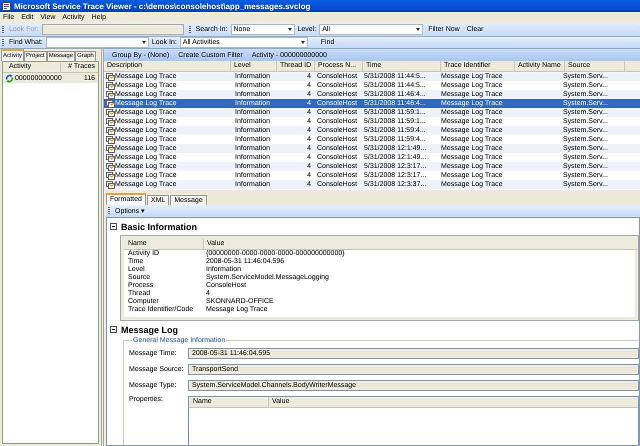 The width and height of the screenshot is (640, 446). I want to click on circular-arrows-icon, so click(9, 78).